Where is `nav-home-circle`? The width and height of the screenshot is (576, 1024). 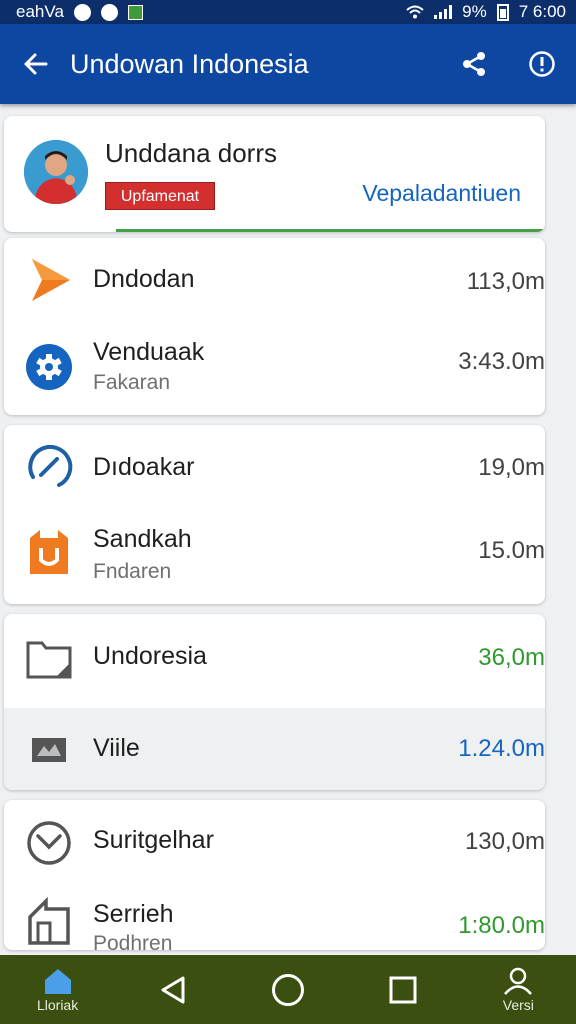
nav-home-circle is located at coordinates (288, 989).